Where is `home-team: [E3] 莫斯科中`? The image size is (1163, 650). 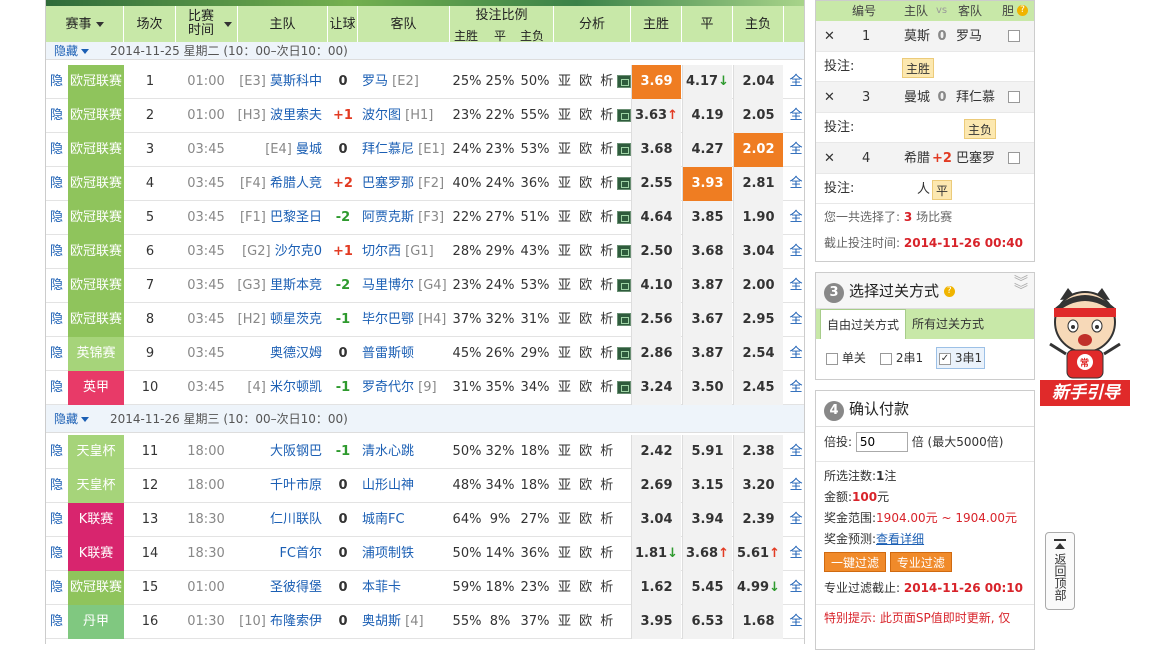
home-team: [E3] 莫斯科中 is located at coordinates (279, 82).